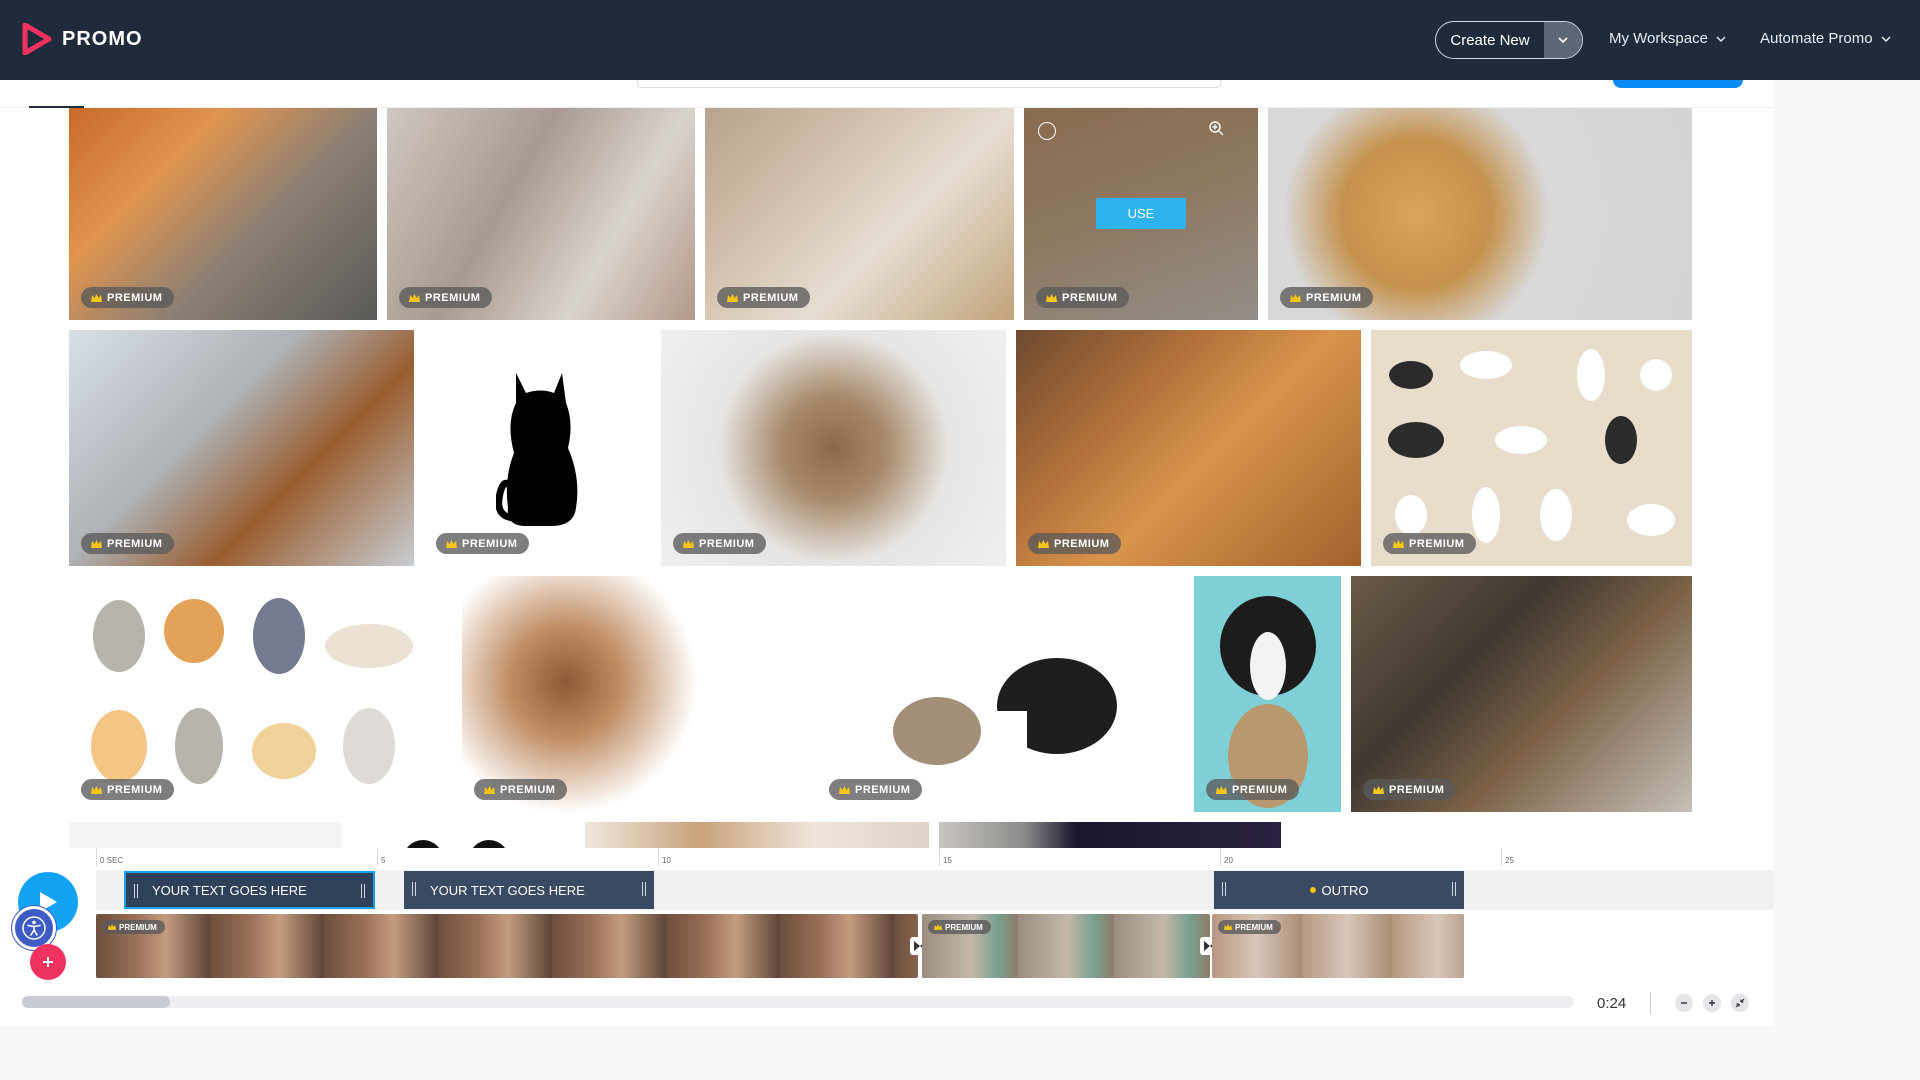  Describe the element at coordinates (252, 691) in the screenshot. I see `cat-cartoons-icon` at that location.